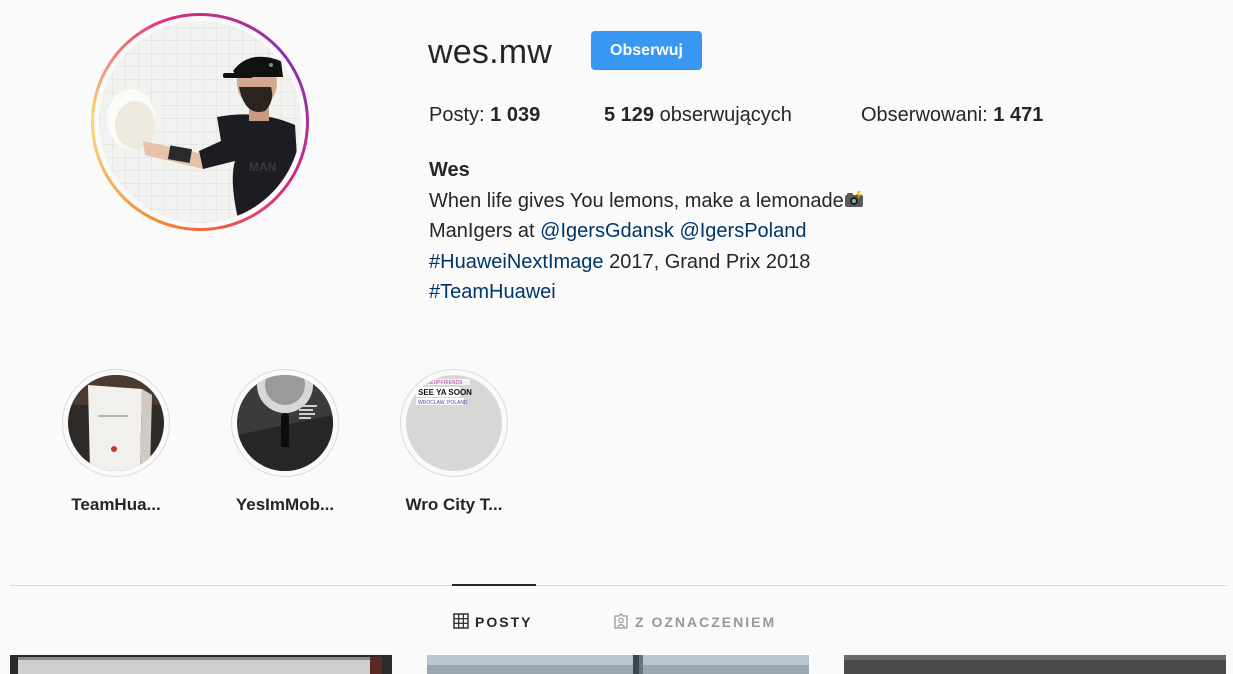 This screenshot has width=1233, height=674. What do you see at coordinates (924, 115) in the screenshot?
I see `following-label: Obserwowani:` at bounding box center [924, 115].